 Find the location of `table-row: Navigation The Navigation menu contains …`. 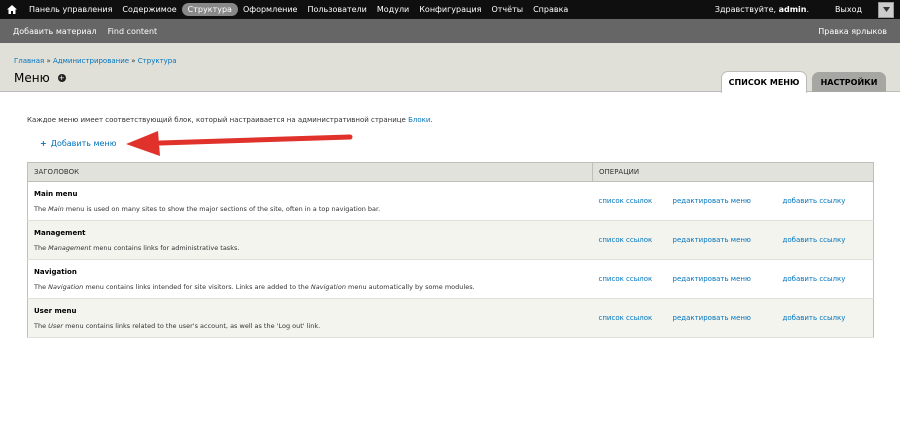

table-row: Navigation The Navigation menu contains … is located at coordinates (450, 279).